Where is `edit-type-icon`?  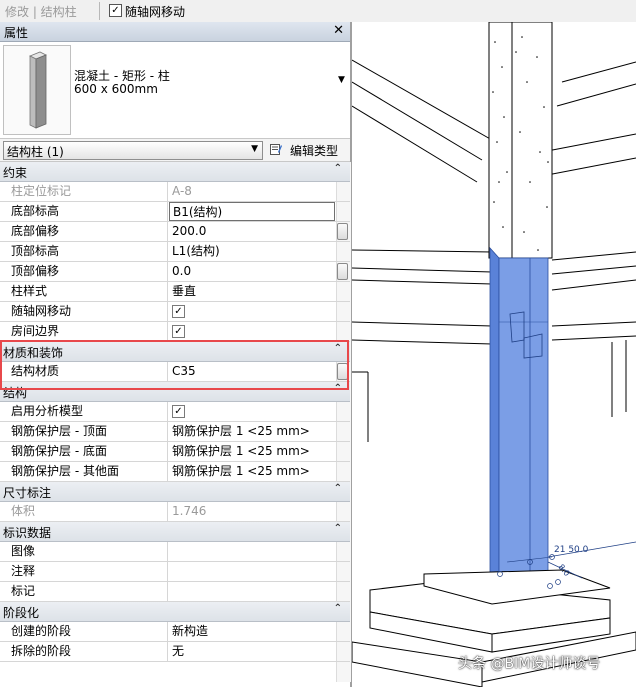
edit-type-icon is located at coordinates (276, 149).